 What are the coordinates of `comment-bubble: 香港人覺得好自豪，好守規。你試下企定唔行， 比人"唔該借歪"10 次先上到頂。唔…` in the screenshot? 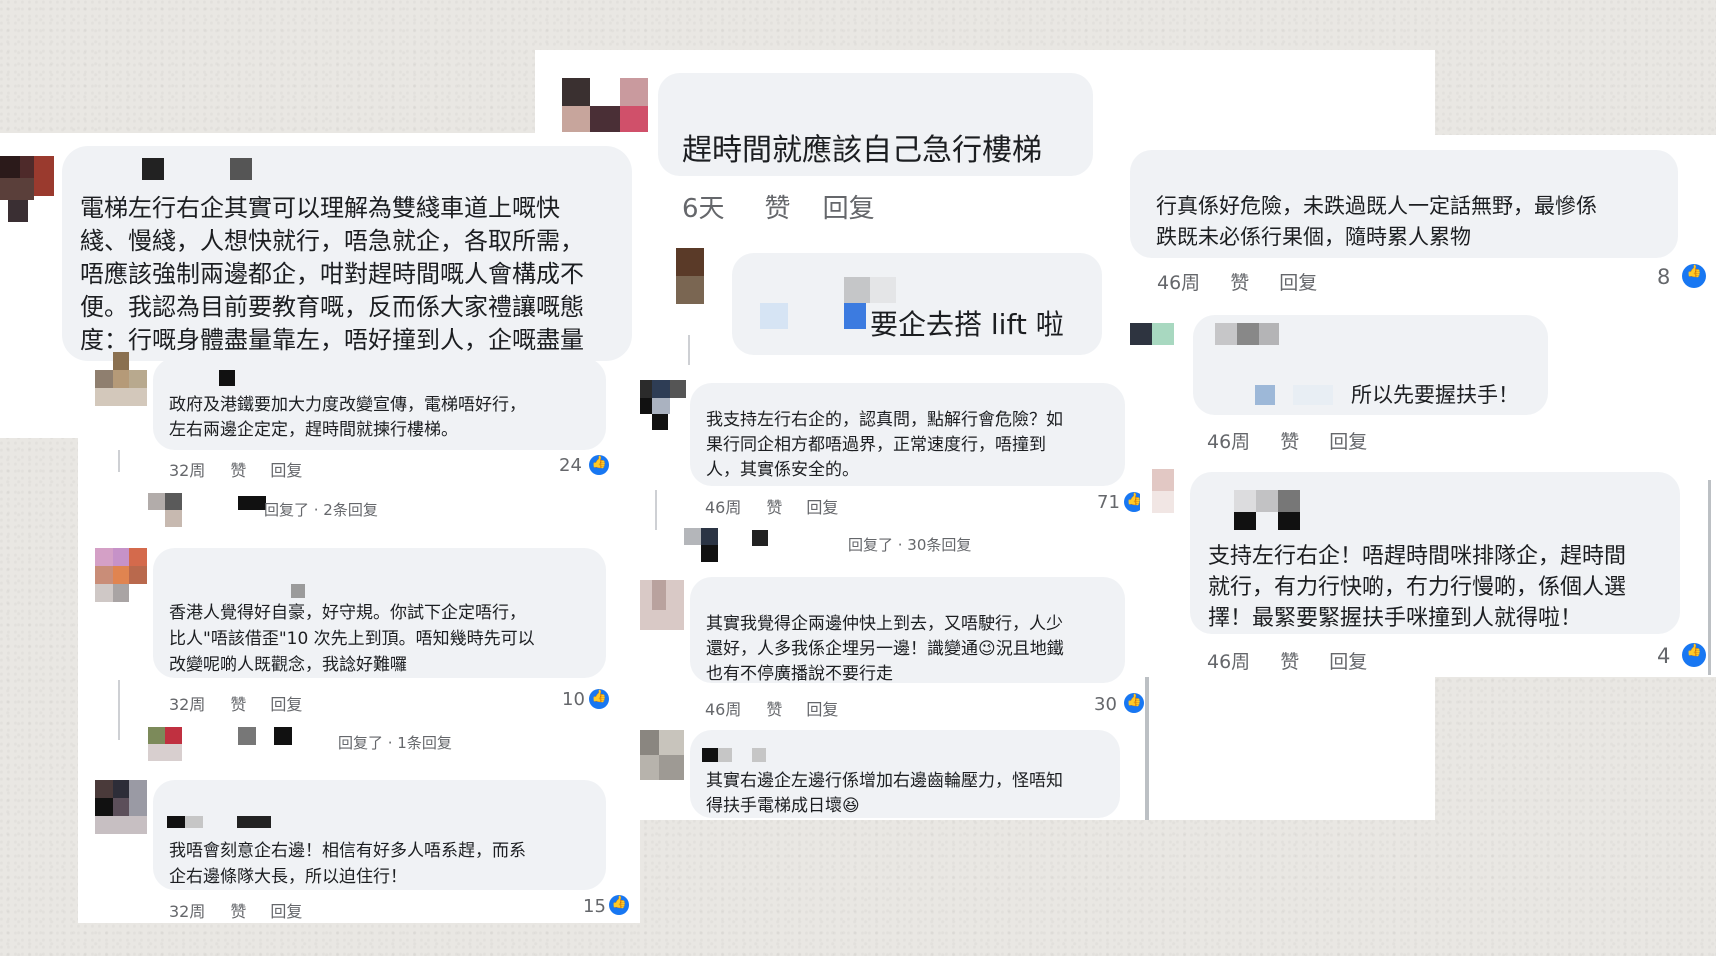 It's located at (379, 613).